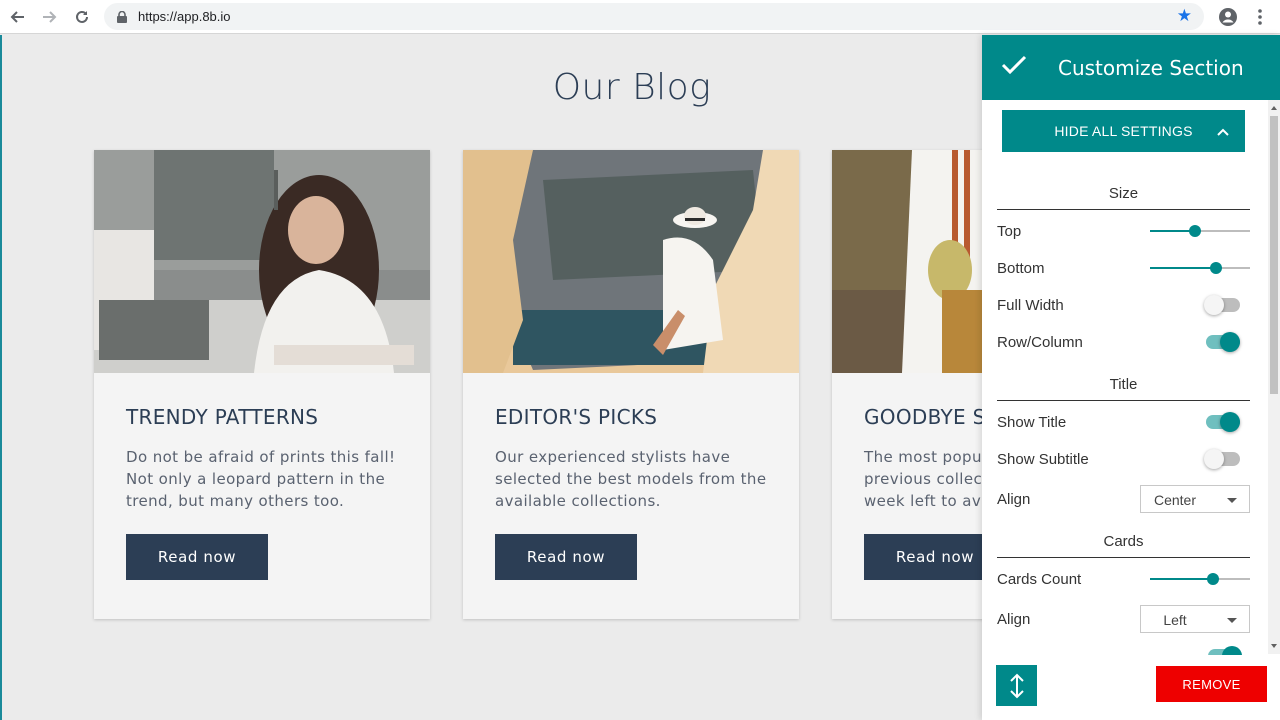 The image size is (1280, 720). What do you see at coordinates (576, 417) in the screenshot?
I see `card-title: EDITOR'S PICKS` at bounding box center [576, 417].